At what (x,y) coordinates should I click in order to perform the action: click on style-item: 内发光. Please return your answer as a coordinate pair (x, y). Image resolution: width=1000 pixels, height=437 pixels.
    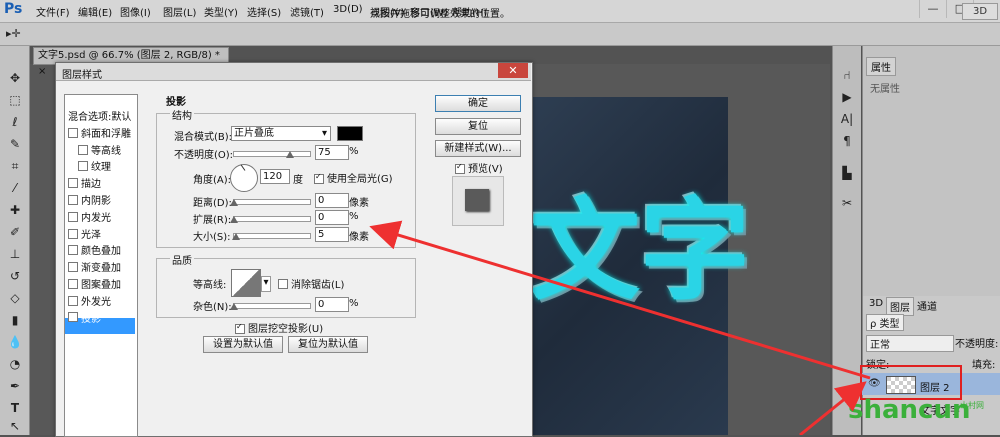
    Looking at the image, I should click on (100, 219).